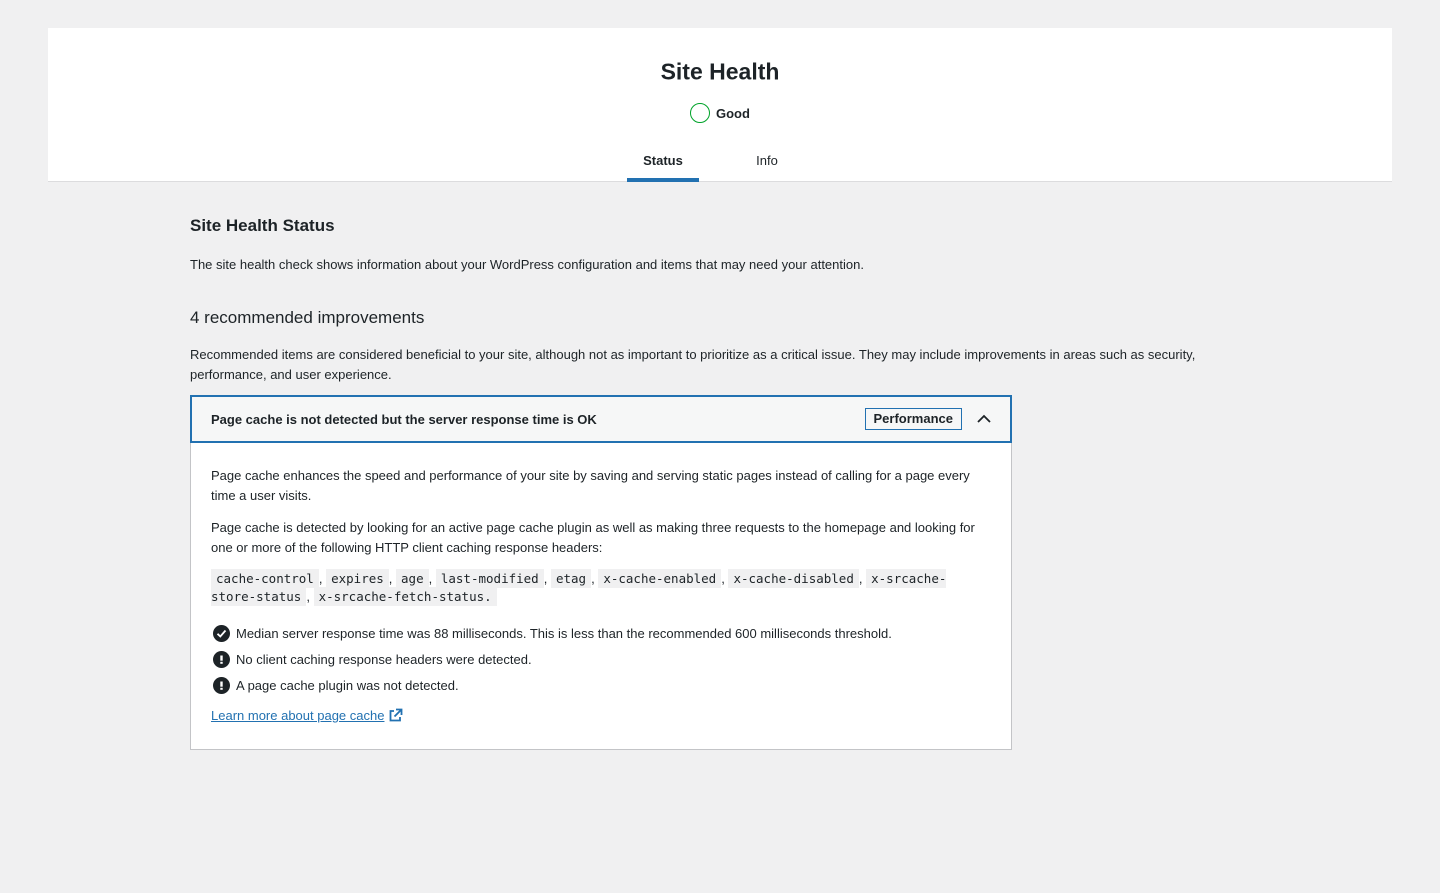 Image resolution: width=1440 pixels, height=893 pixels. Describe the element at coordinates (265, 578) in the screenshot. I see `header-code: cache-control` at that location.